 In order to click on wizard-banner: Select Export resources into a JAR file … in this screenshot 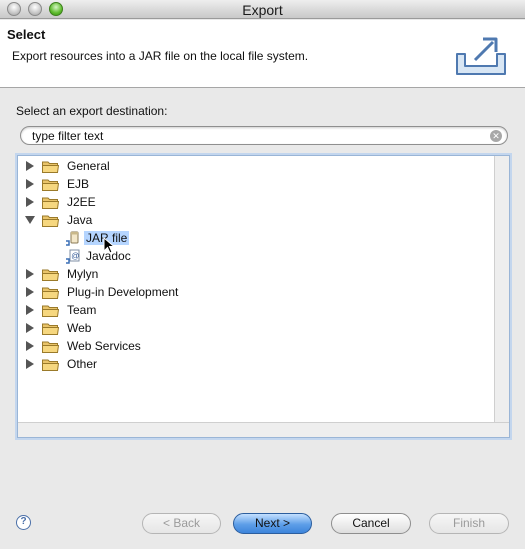, I will do `click(262, 54)`.